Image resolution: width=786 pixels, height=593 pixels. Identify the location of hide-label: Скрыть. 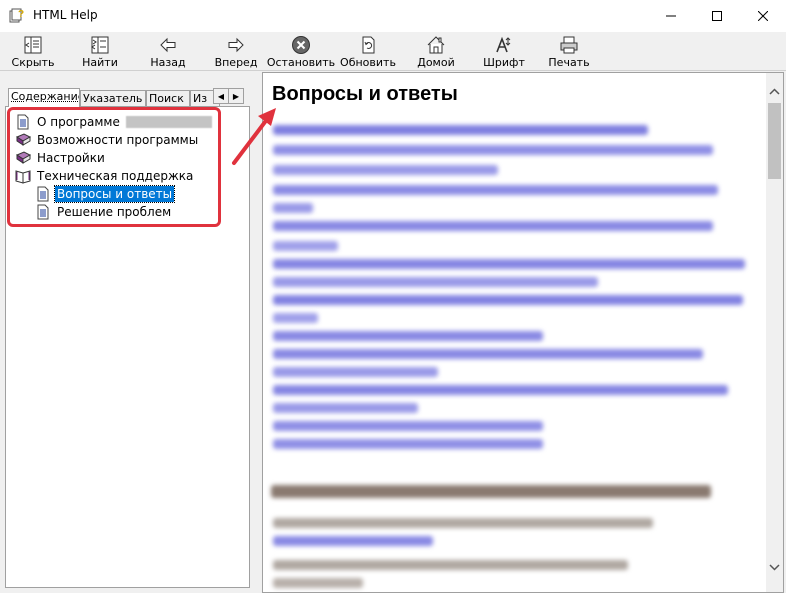
(33, 62).